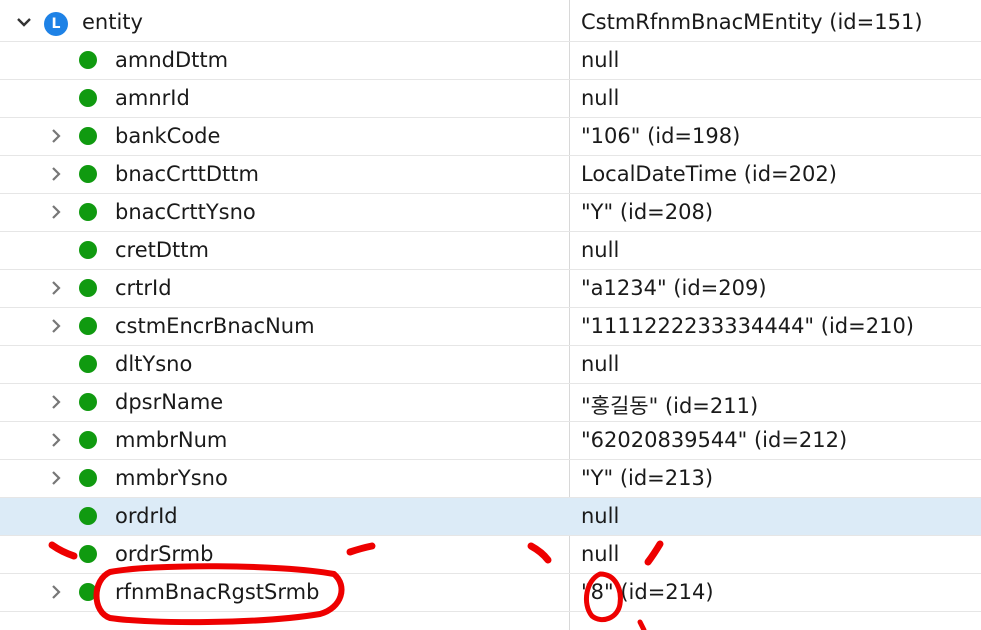 Image resolution: width=981 pixels, height=630 pixels. I want to click on field-value: "a1234" (id=209), so click(674, 288).